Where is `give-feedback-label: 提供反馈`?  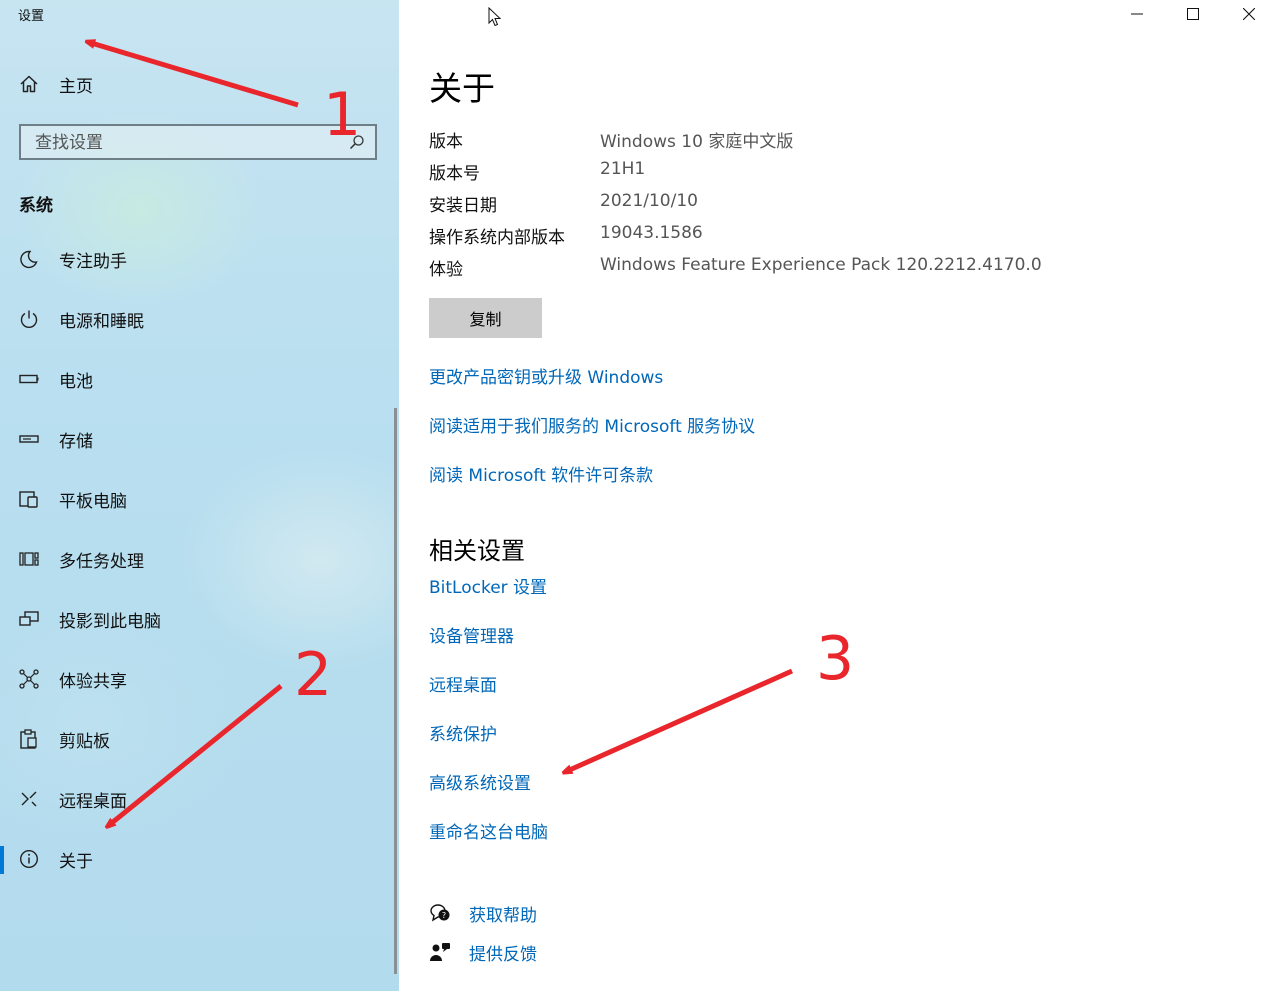 give-feedback-label: 提供反馈 is located at coordinates (503, 954).